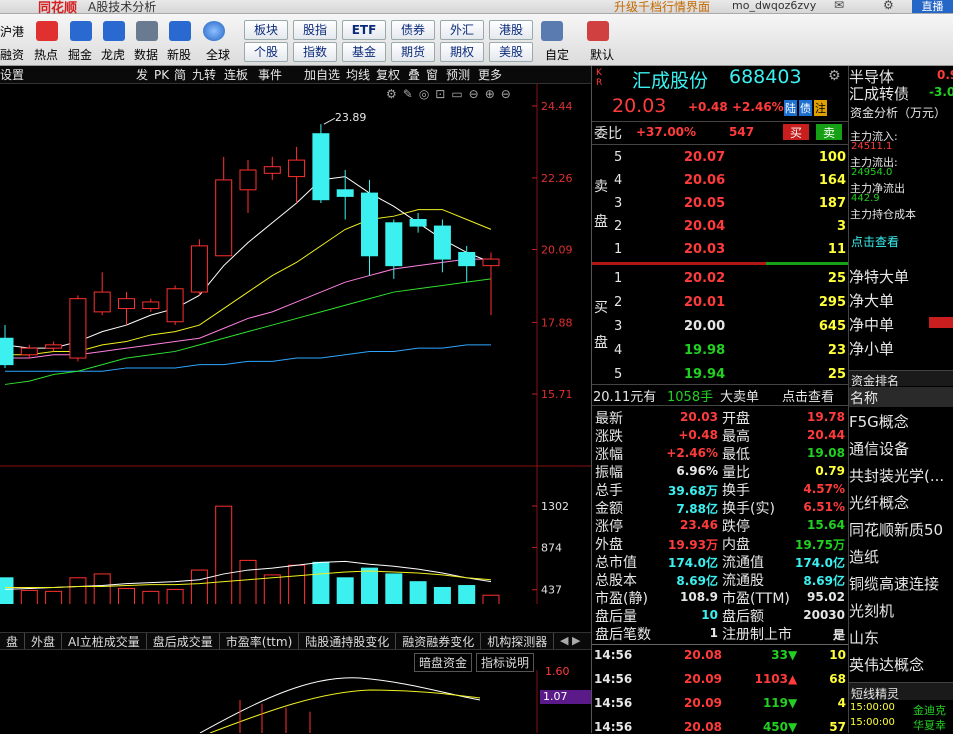 Image resolution: width=953 pixels, height=734 pixels. I want to click on fund-link: 点击查看, so click(875, 241).